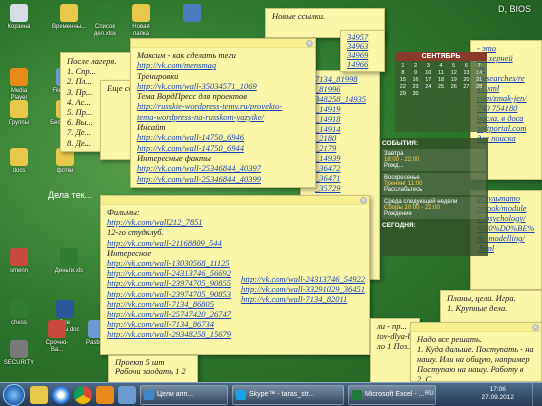 This screenshot has width=542, height=406. Describe the element at coordinates (19, 171) in the screenshot. I see `desktop-icon-label: docs` at that location.